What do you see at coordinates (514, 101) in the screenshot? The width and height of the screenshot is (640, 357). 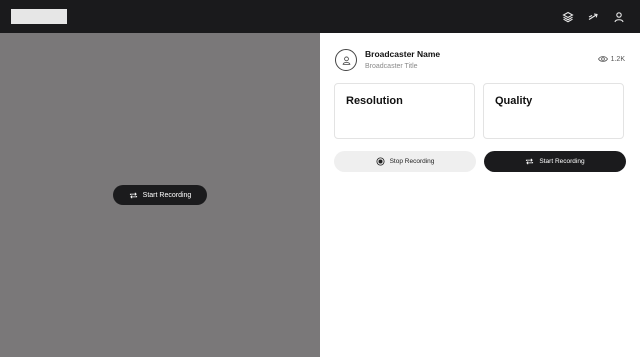 I see `quality-label: Quality` at bounding box center [514, 101].